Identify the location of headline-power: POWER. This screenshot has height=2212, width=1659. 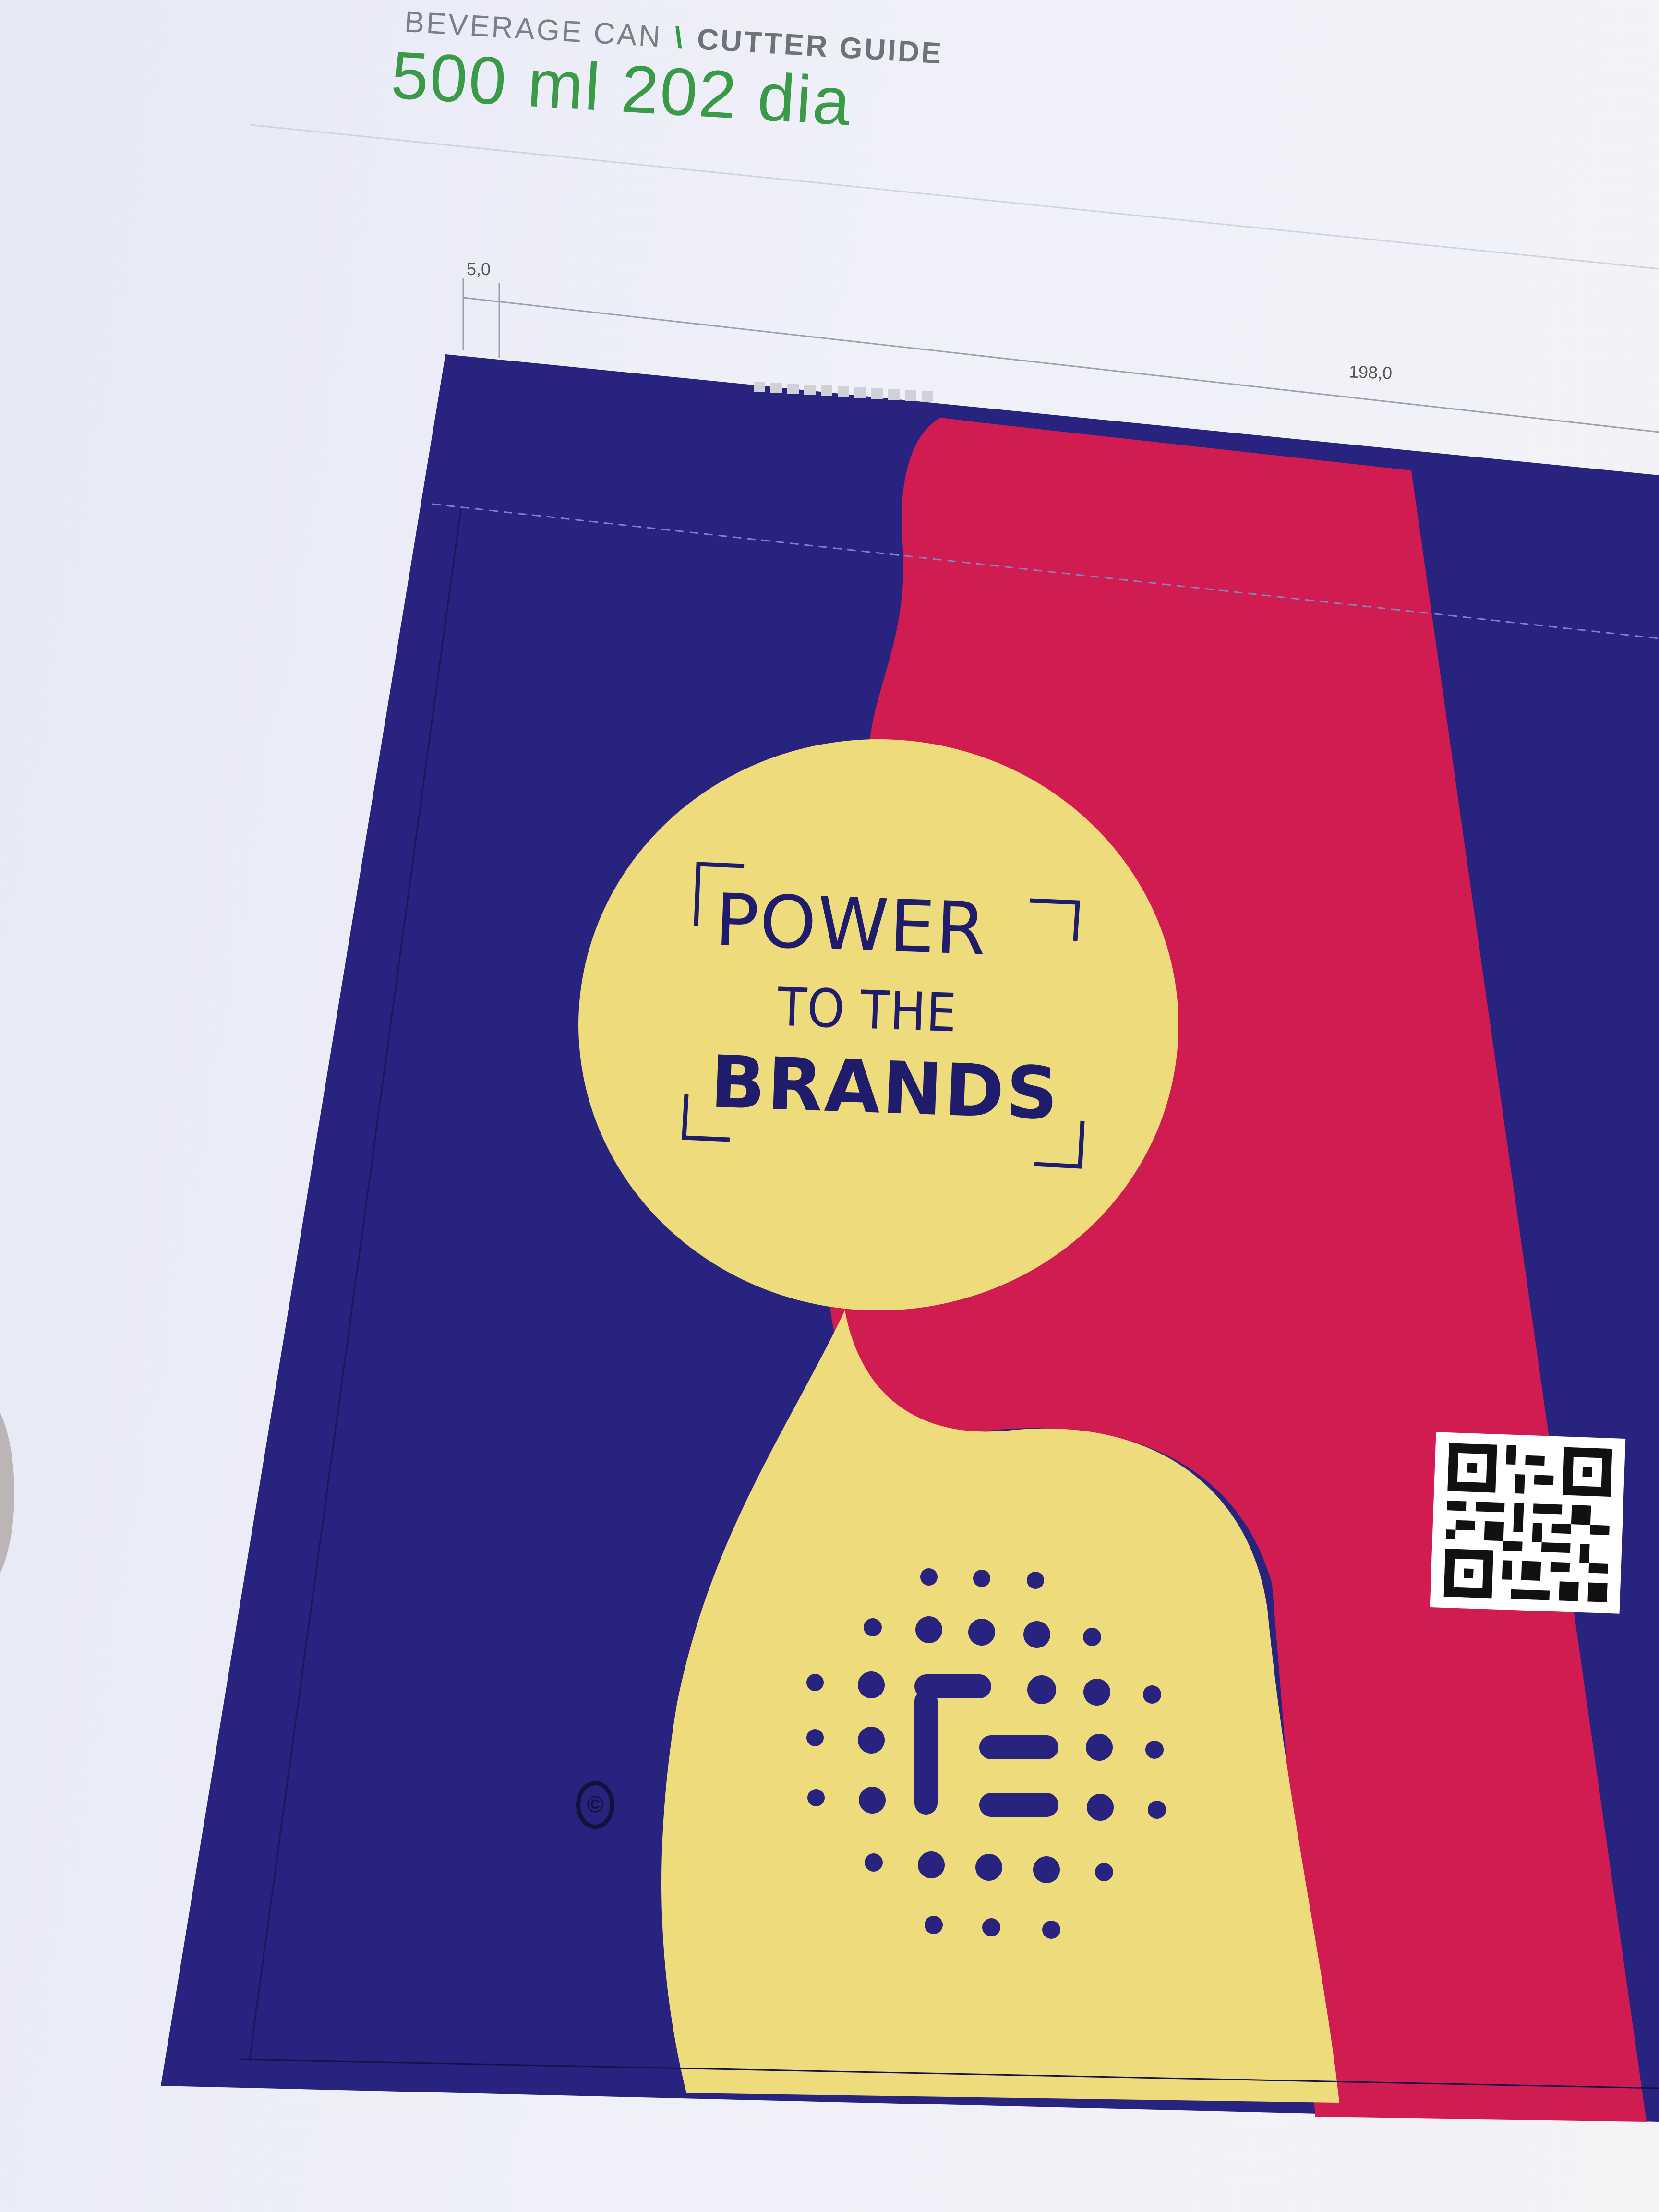
(851, 925).